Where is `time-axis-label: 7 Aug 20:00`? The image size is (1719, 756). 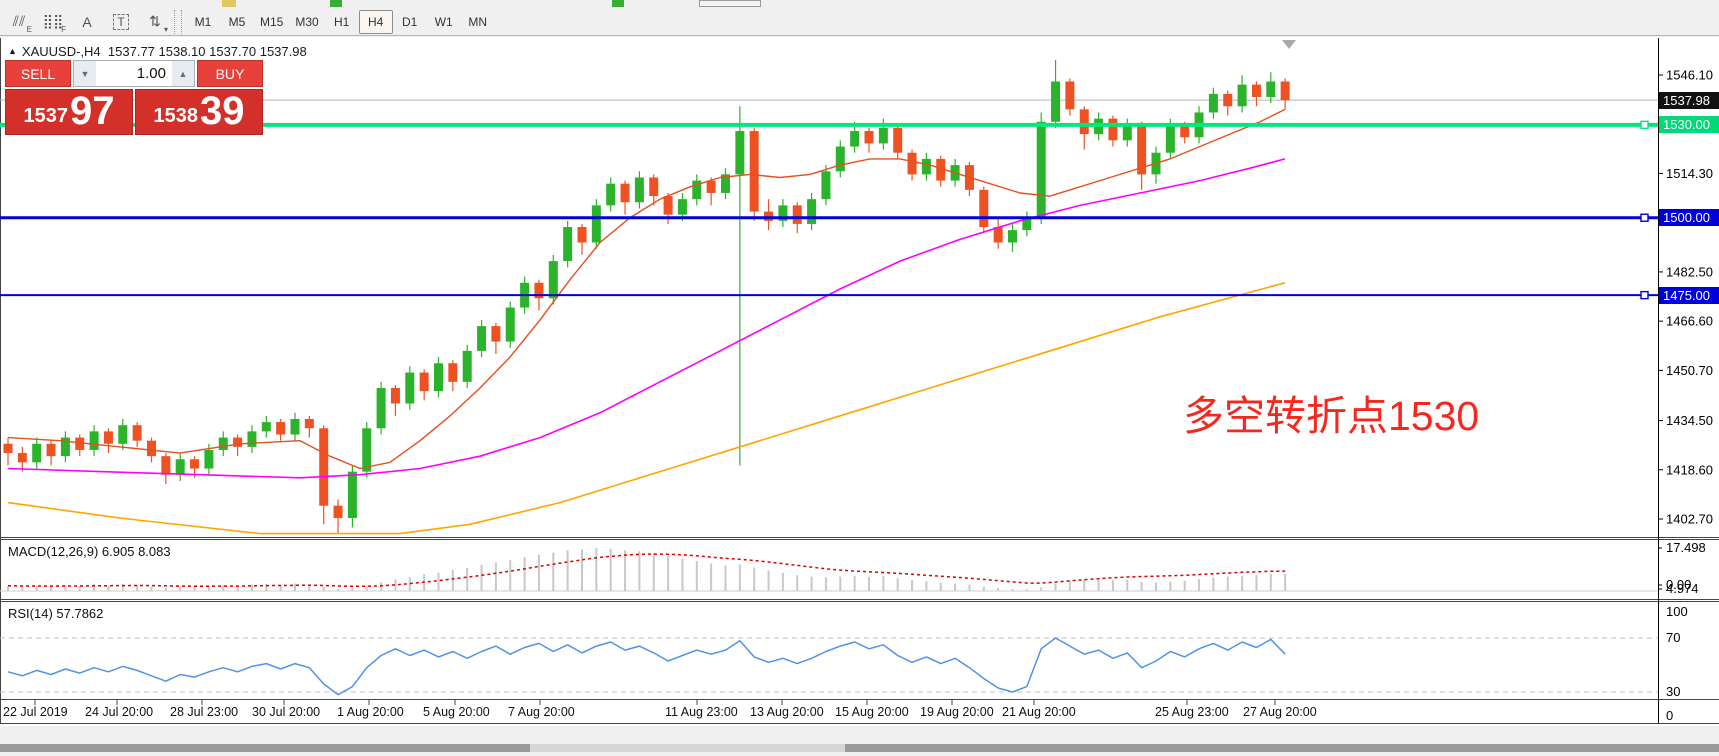
time-axis-label: 7 Aug 20:00 is located at coordinates (541, 712).